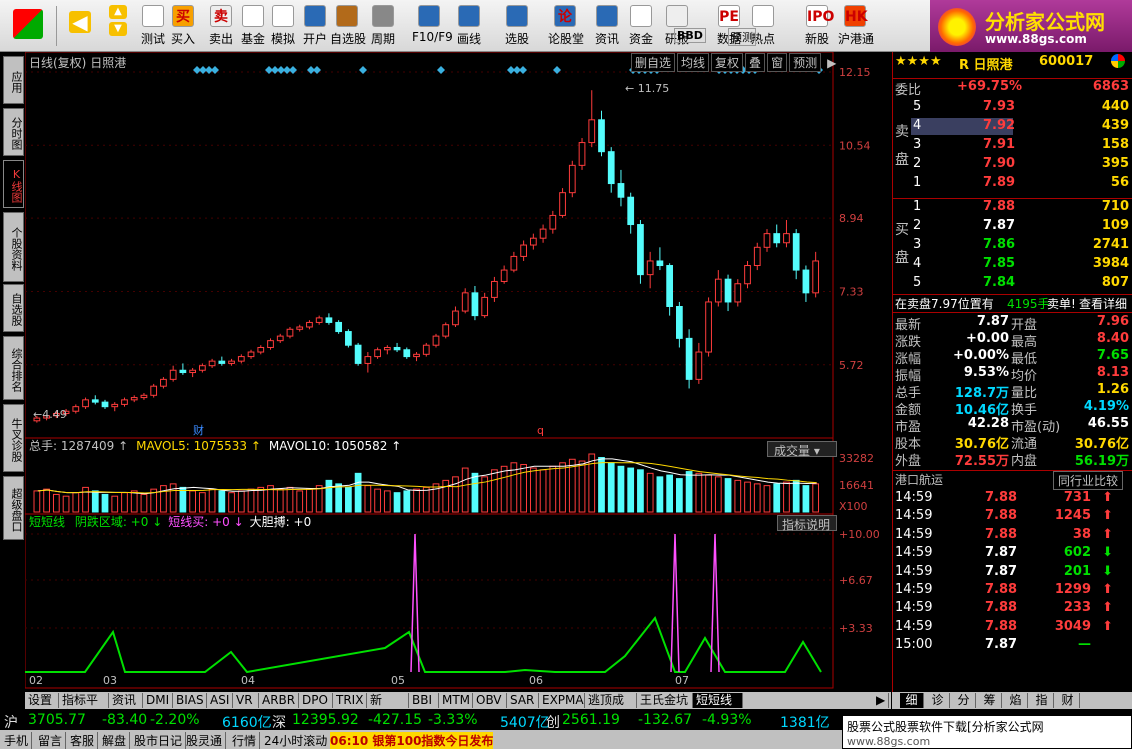 This screenshot has width=1132, height=749. I want to click on sector-name: 港口航运, so click(919, 479).